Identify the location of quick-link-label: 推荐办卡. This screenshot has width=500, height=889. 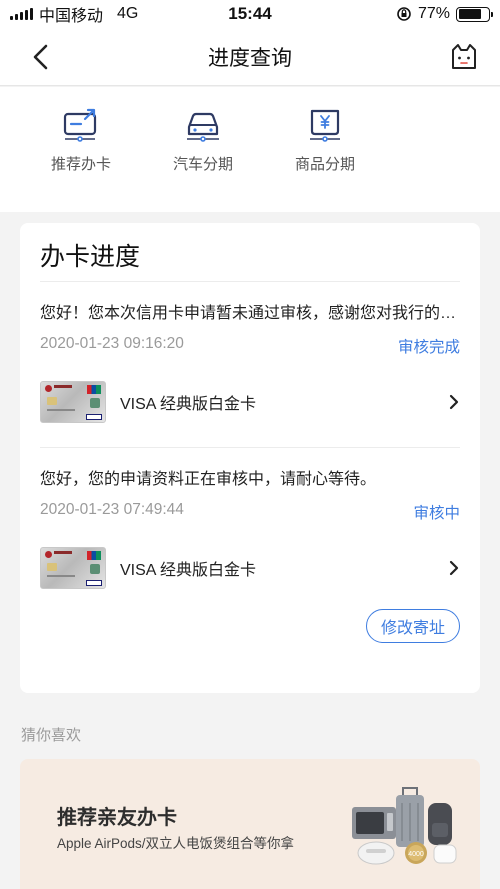
(80, 164).